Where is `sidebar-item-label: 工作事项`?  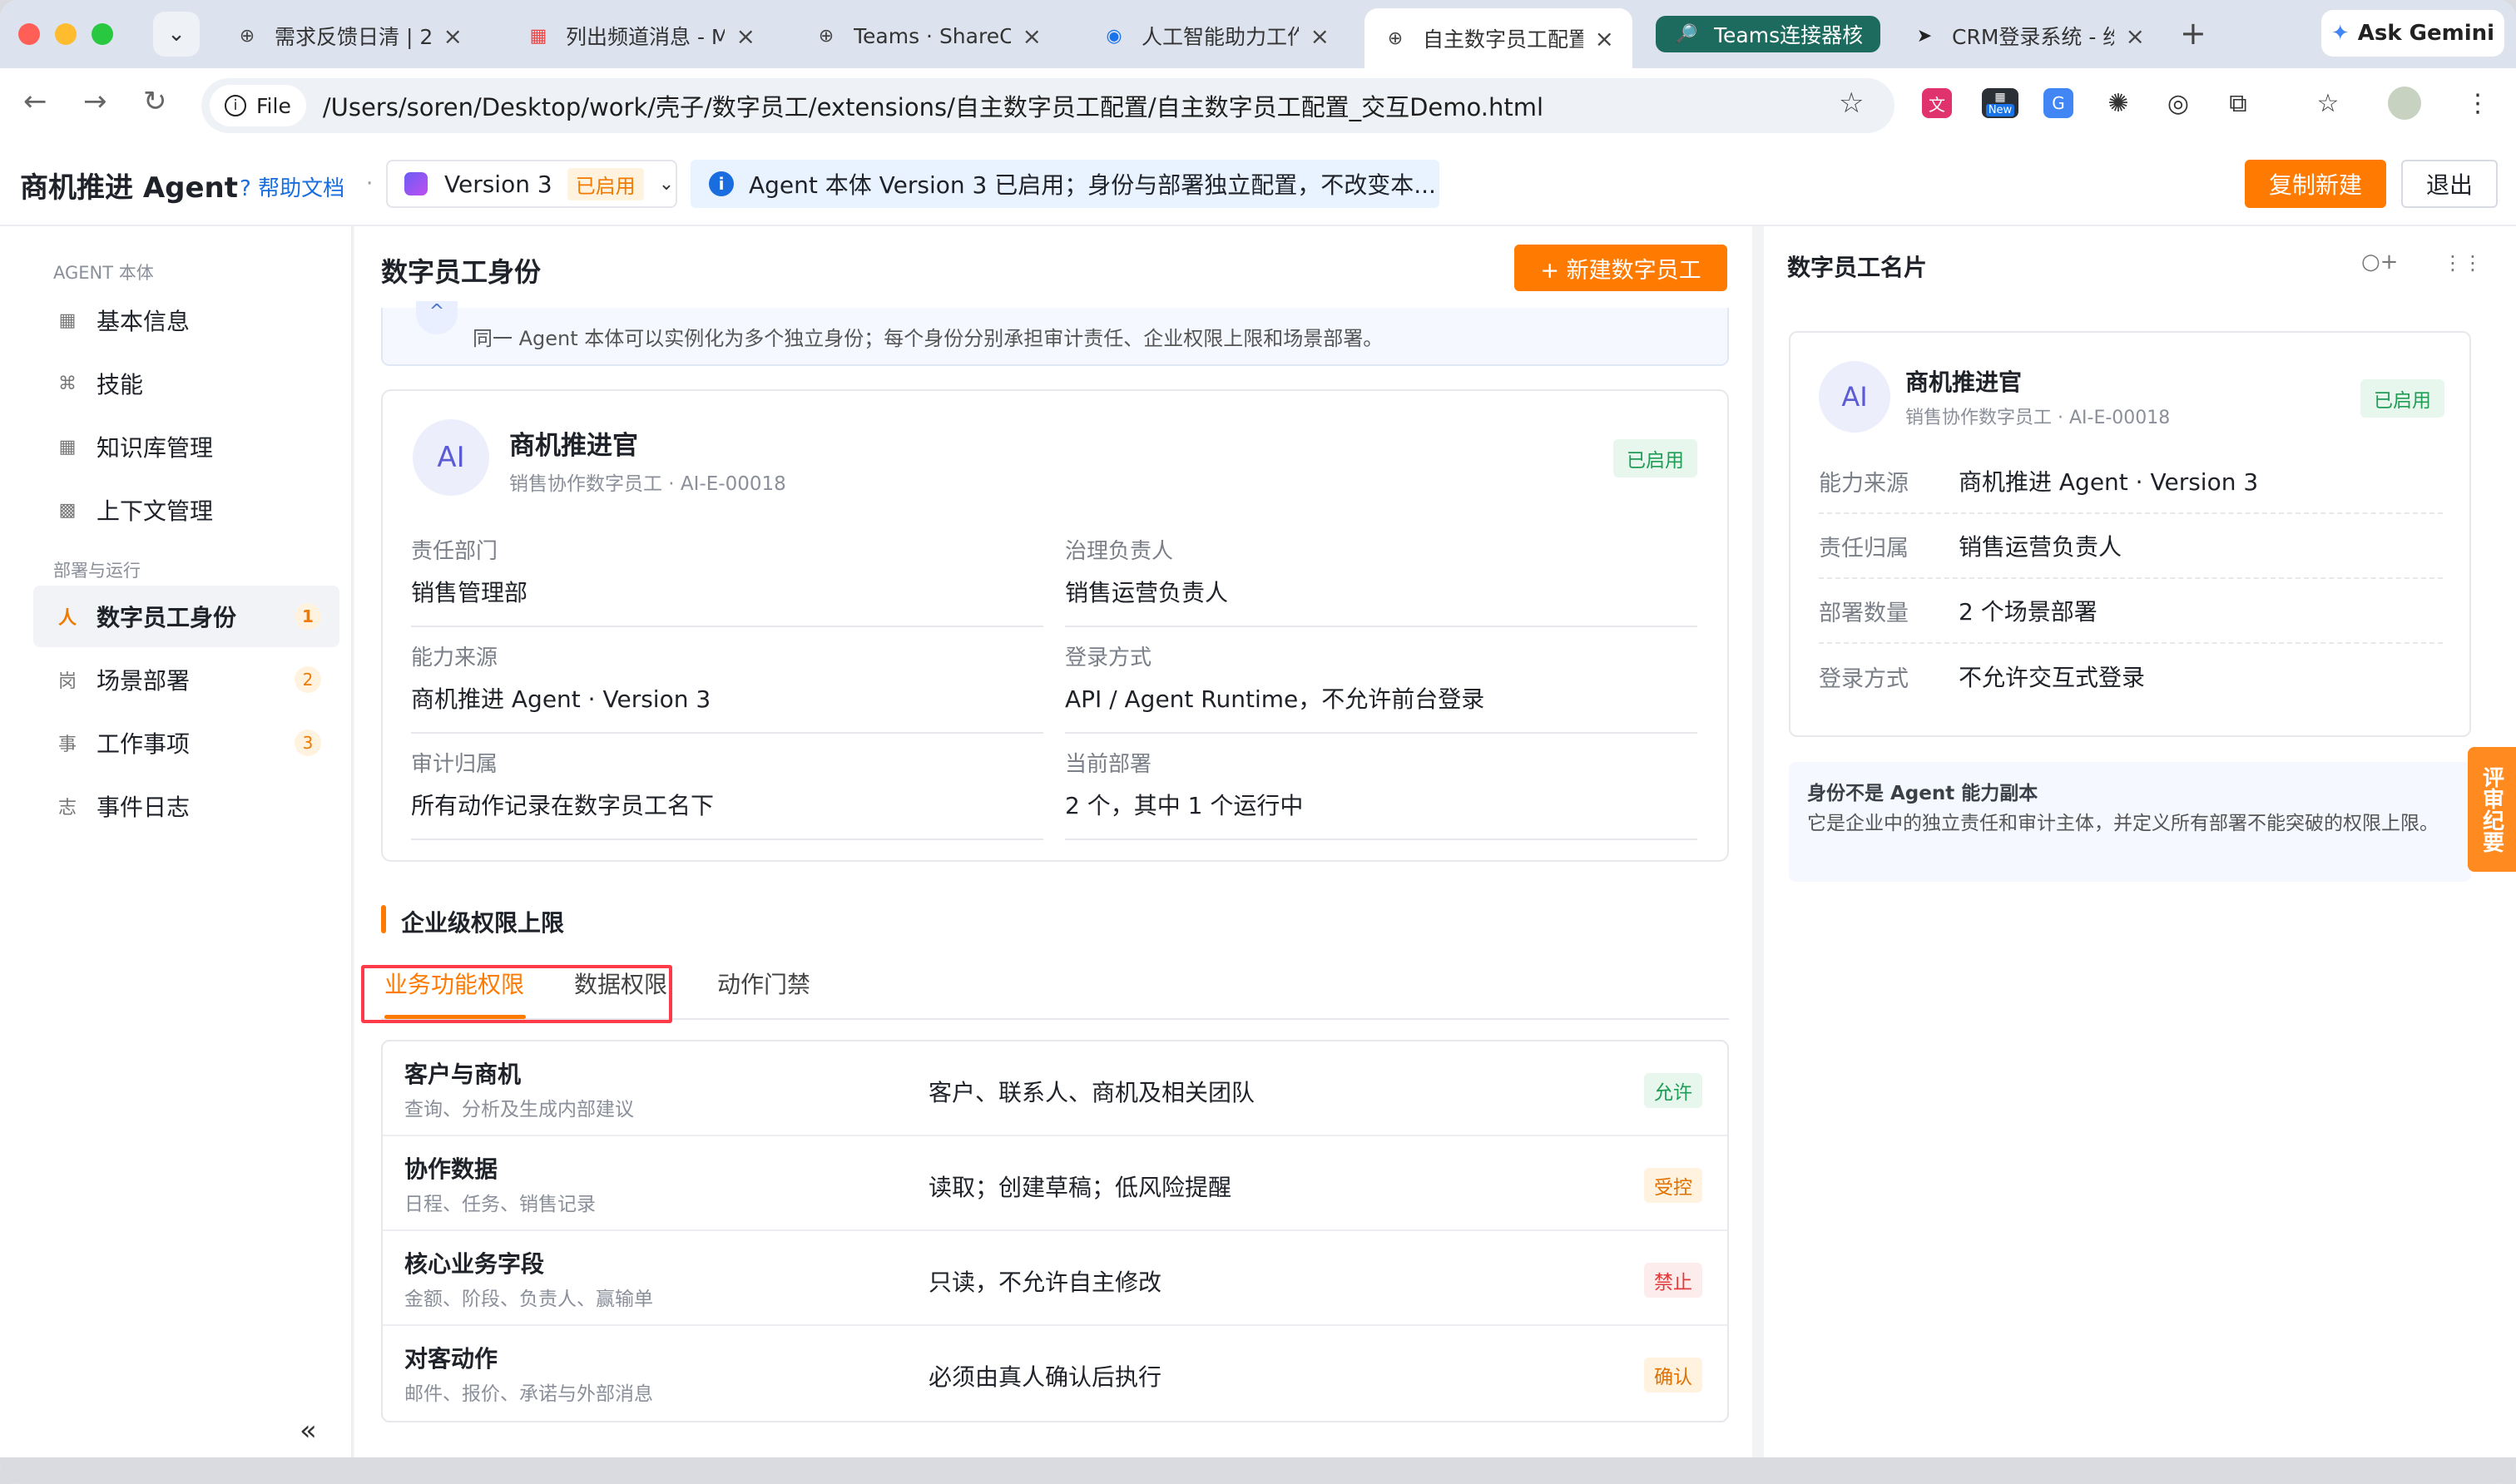 sidebar-item-label: 工作事项 is located at coordinates (144, 744).